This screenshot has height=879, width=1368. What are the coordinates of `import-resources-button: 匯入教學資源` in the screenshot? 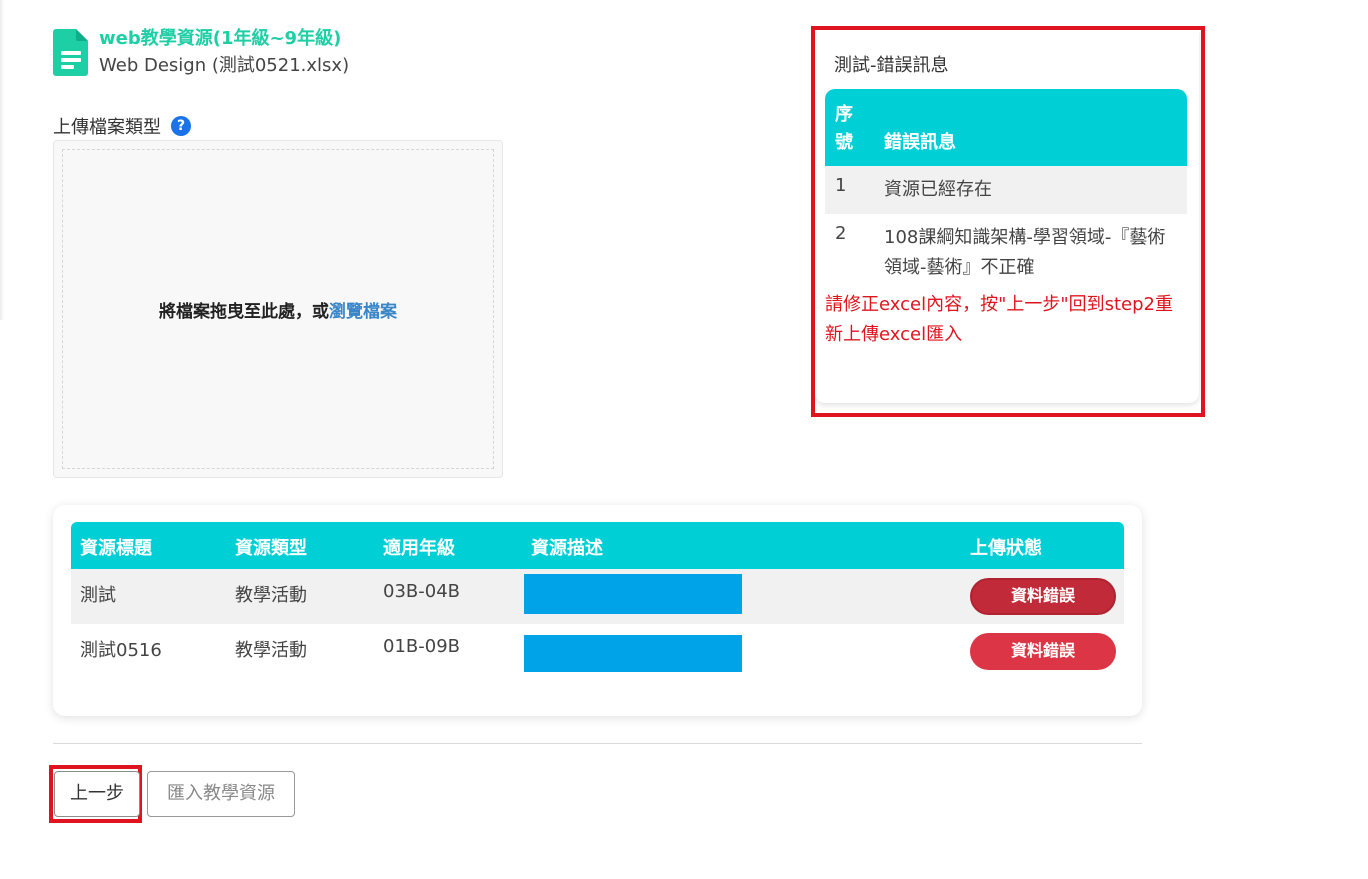 It's located at (221, 794).